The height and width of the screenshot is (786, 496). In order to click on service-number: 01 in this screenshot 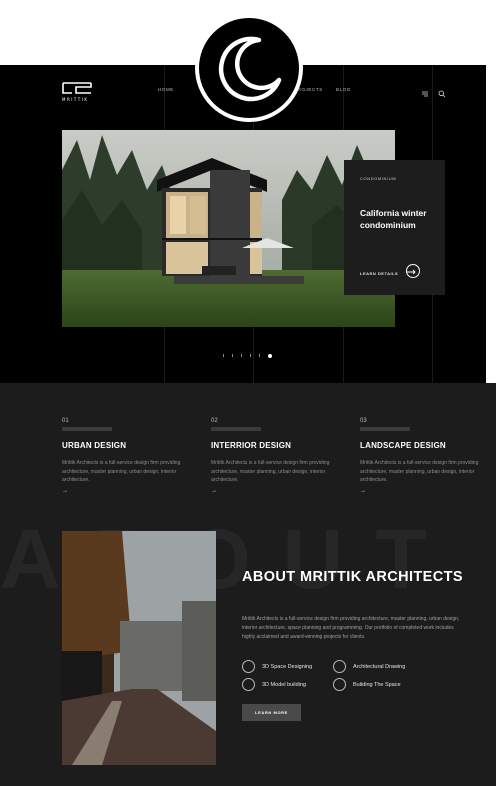, I will do `click(65, 421)`.